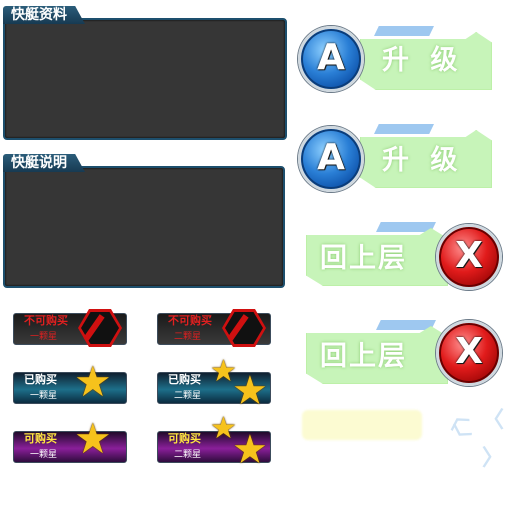 The width and height of the screenshot is (512, 512). Describe the element at coordinates (44, 163) in the screenshot. I see `boat-desc-title: 快艇说明` at that location.